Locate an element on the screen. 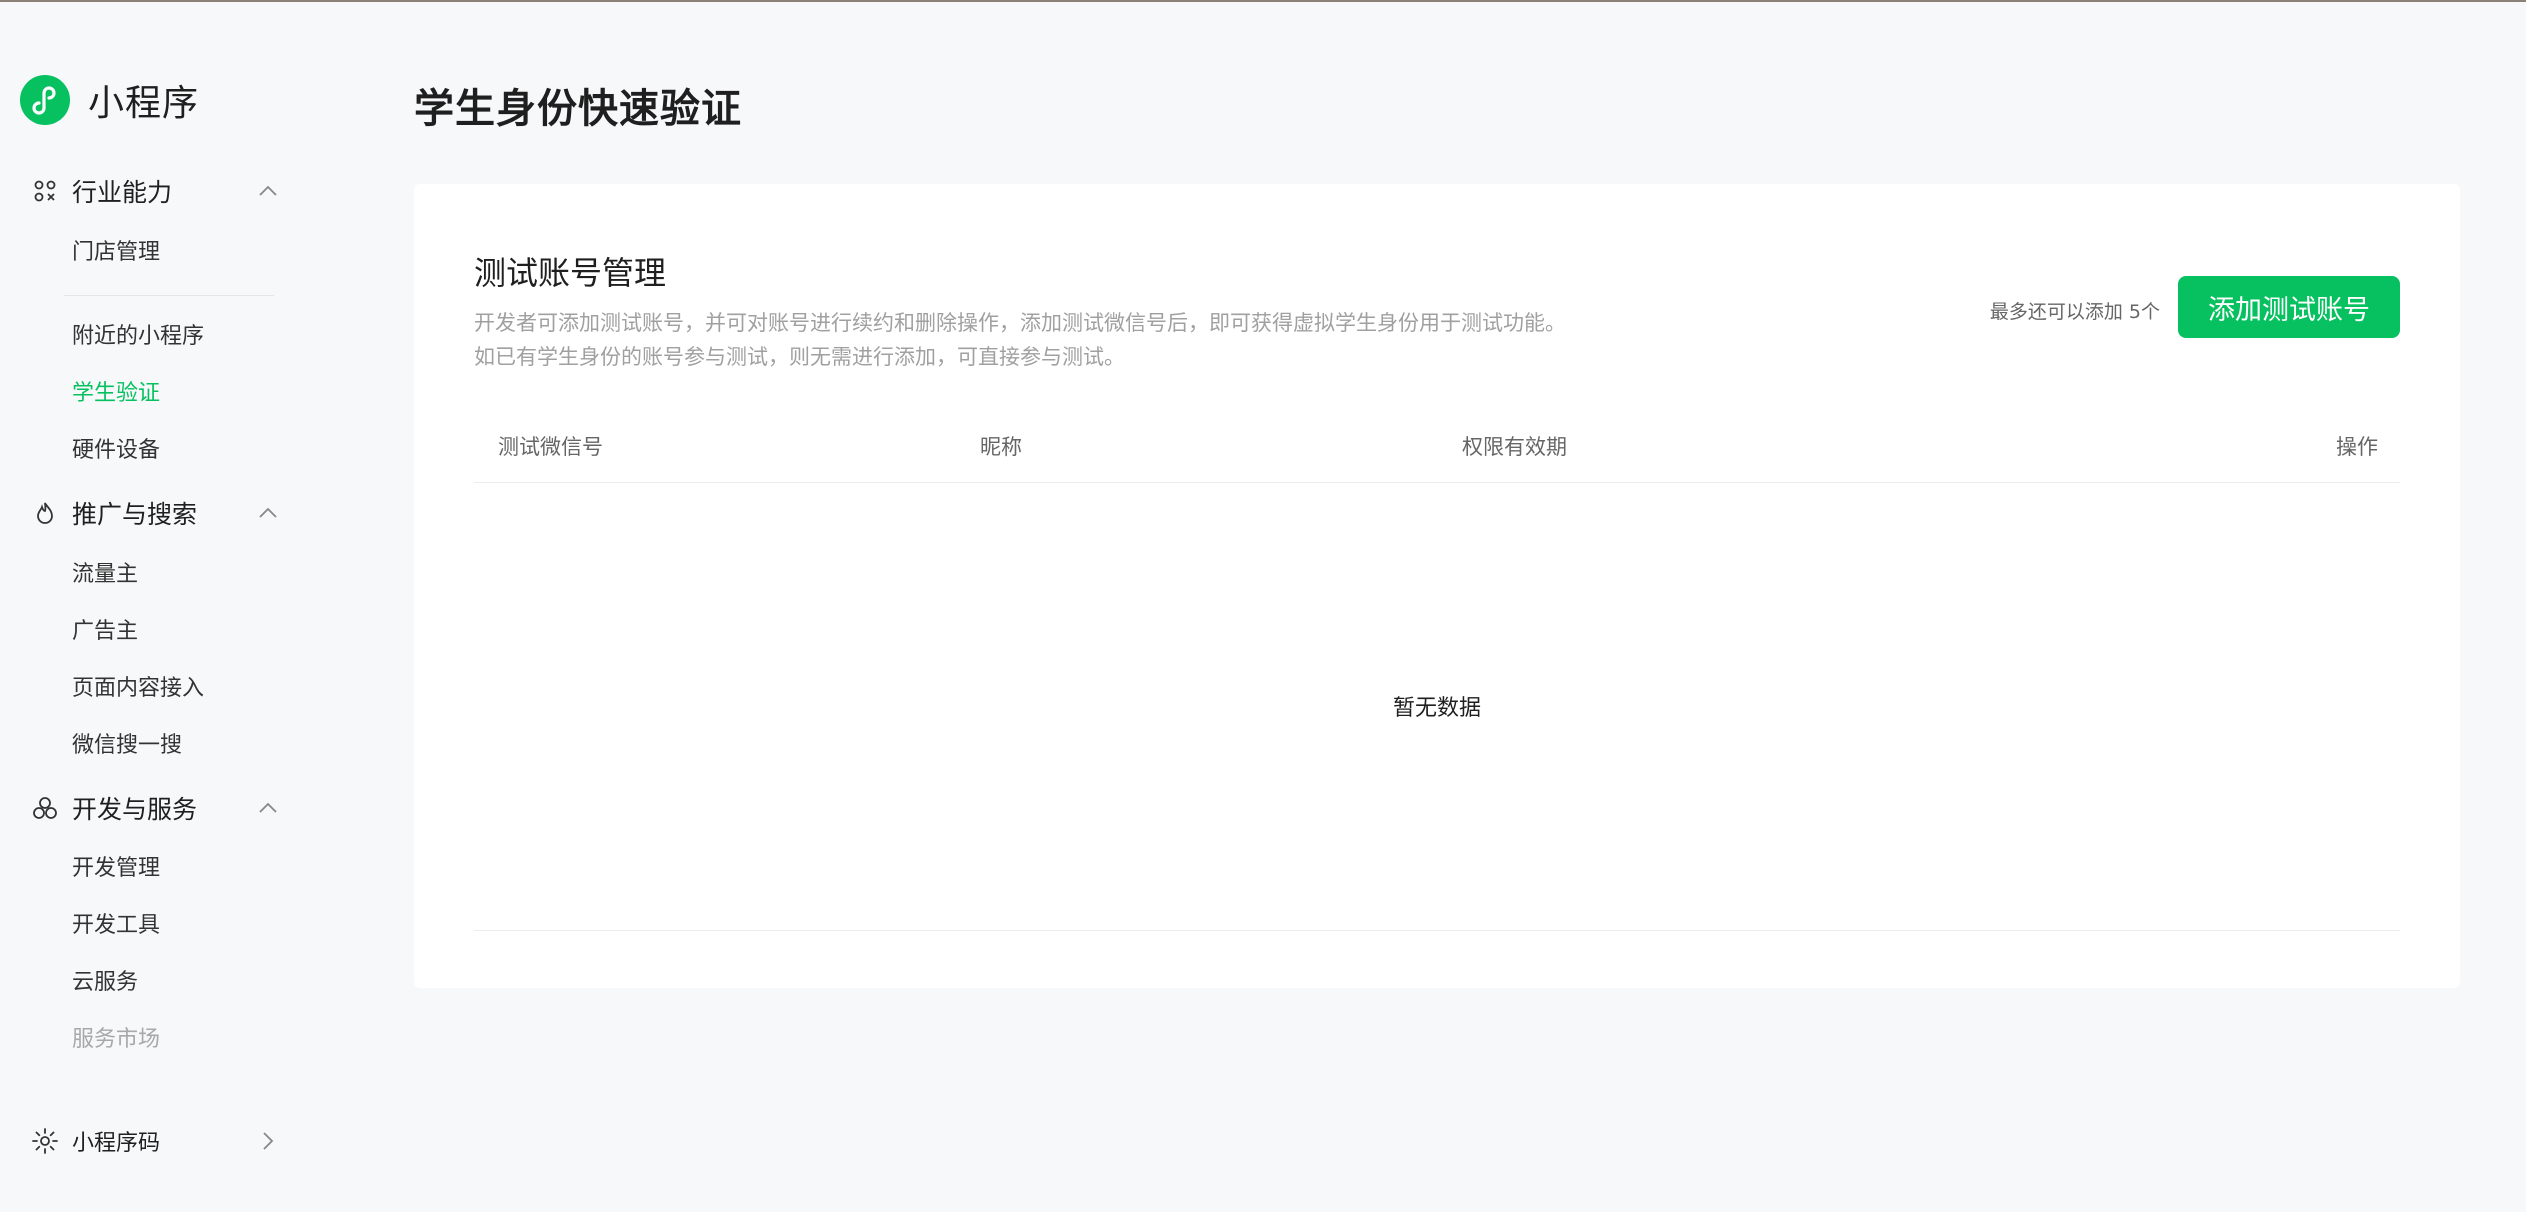 Image resolution: width=2526 pixels, height=1212 pixels. sidebar-item-traffic-owner: 流量主 is located at coordinates (105, 575).